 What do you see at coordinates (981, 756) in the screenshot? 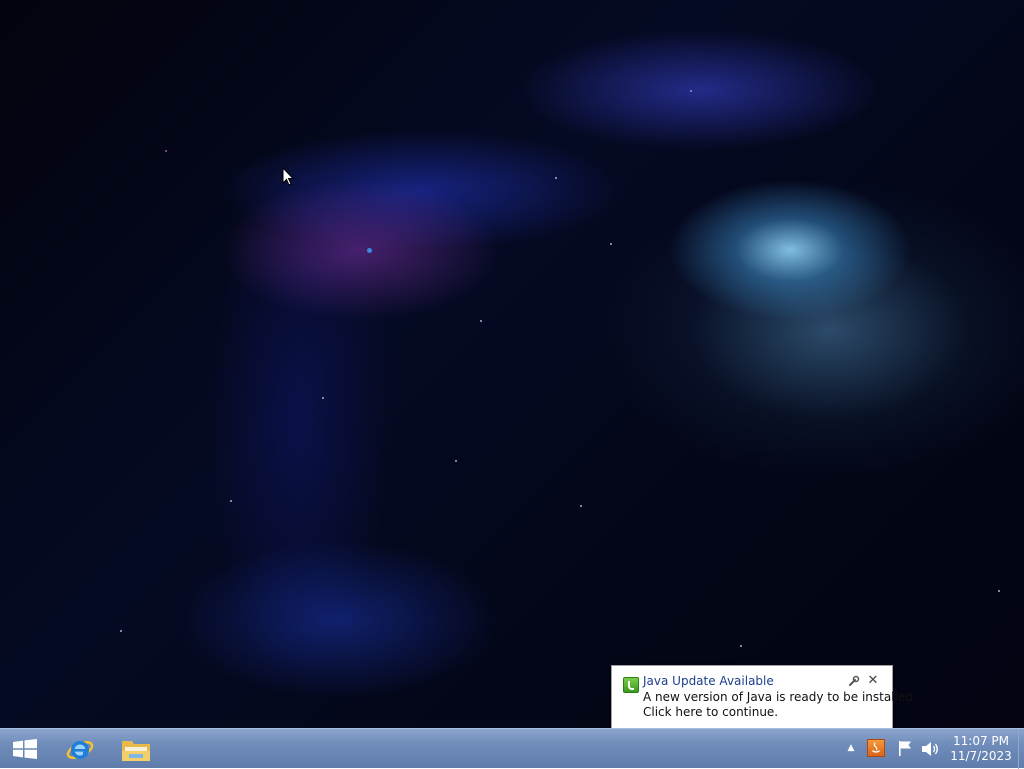
I see `clock-date: 11/7/2023` at bounding box center [981, 756].